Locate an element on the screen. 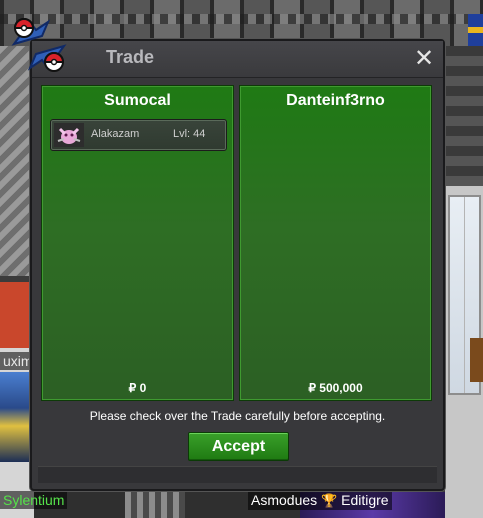  pokemon-name: Alakazam is located at coordinates (115, 134).